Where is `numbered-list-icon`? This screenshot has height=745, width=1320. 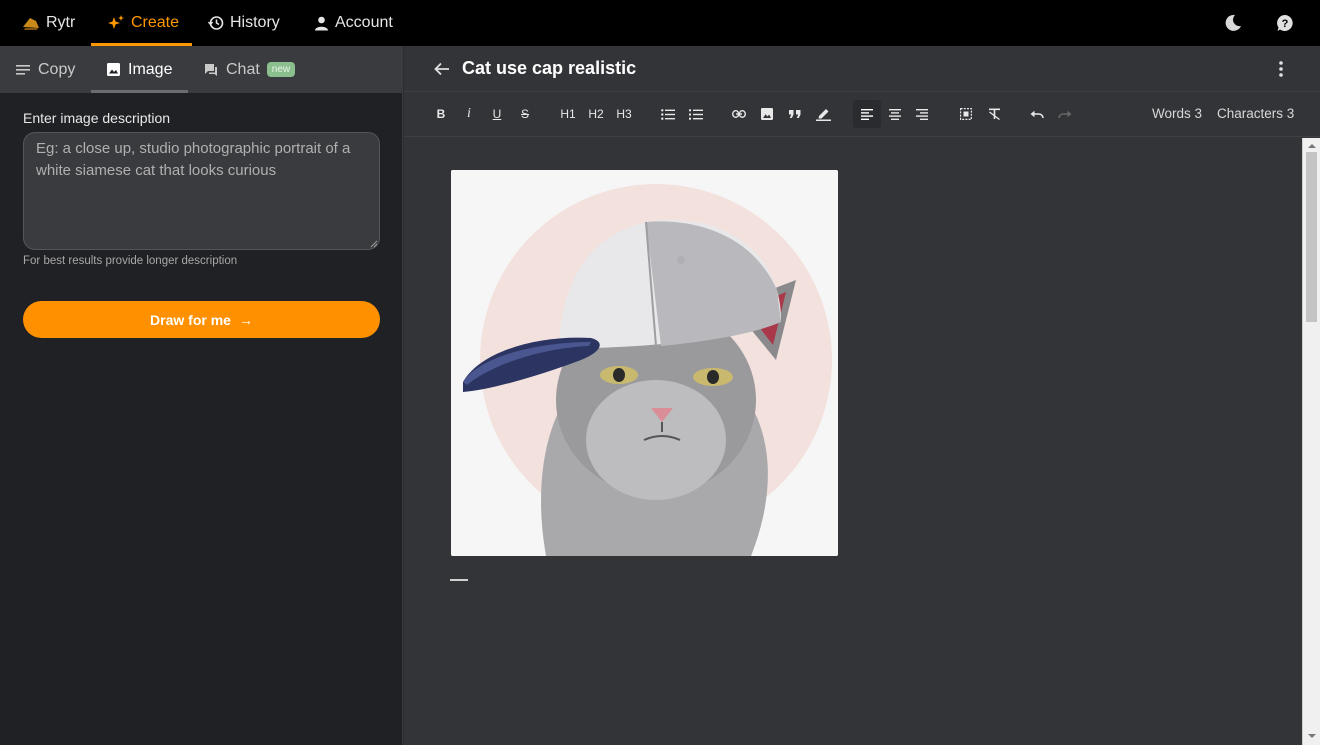 numbered-list-icon is located at coordinates (696, 114).